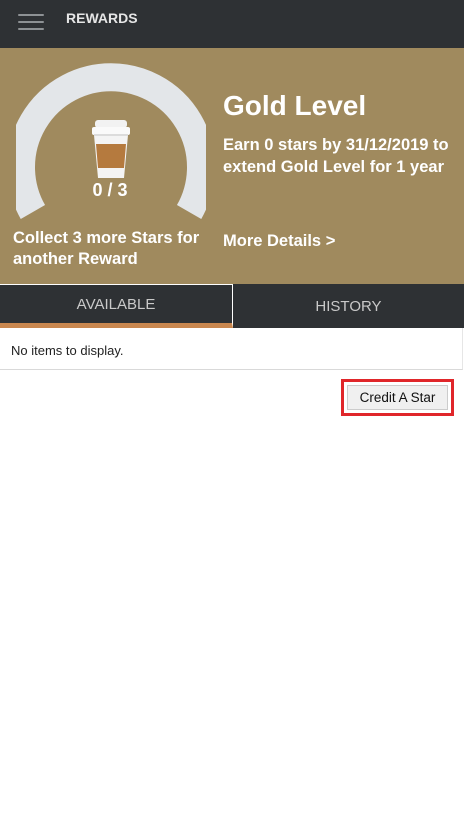 The height and width of the screenshot is (829, 464). I want to click on hamburger-menu-icon, so click(31, 22).